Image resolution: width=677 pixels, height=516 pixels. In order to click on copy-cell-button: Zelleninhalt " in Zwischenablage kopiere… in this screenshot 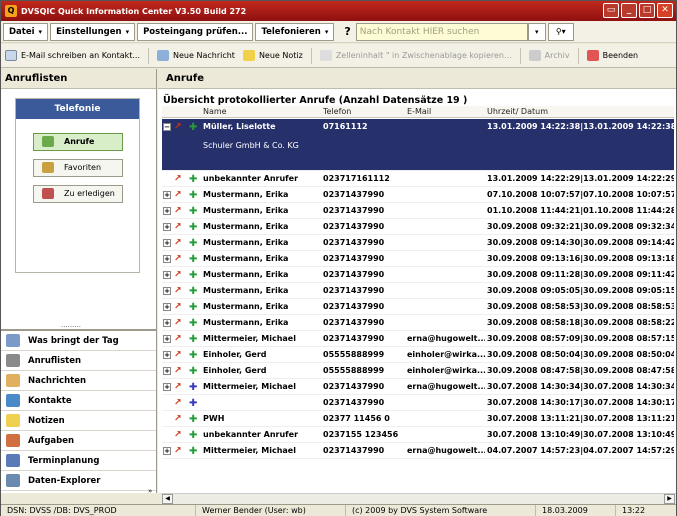, I will do `click(415, 55)`.